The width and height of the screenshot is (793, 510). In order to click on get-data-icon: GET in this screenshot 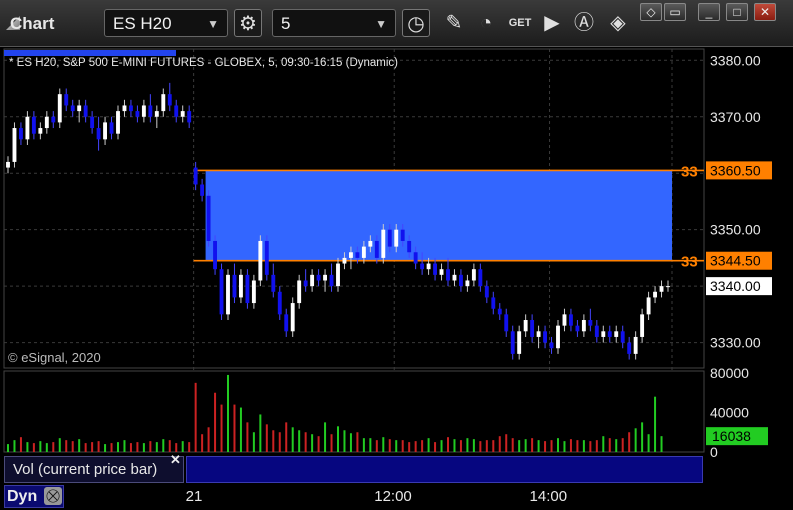, I will do `click(520, 23)`.